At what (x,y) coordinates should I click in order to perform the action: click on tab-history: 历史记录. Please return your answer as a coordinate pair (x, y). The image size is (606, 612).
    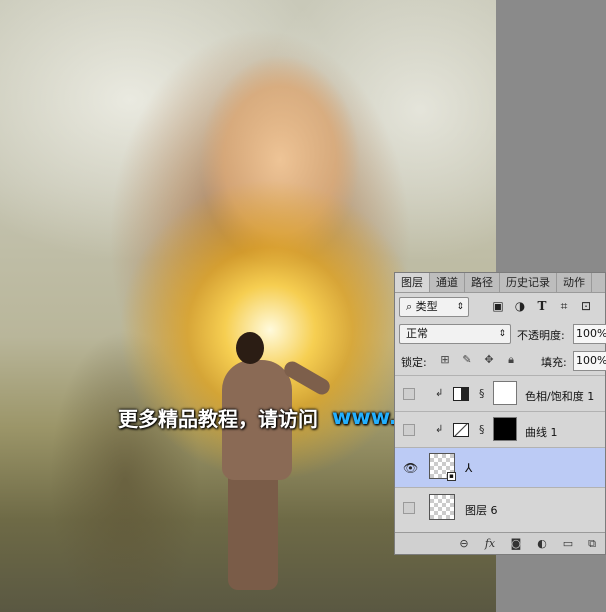
    Looking at the image, I should click on (528, 282).